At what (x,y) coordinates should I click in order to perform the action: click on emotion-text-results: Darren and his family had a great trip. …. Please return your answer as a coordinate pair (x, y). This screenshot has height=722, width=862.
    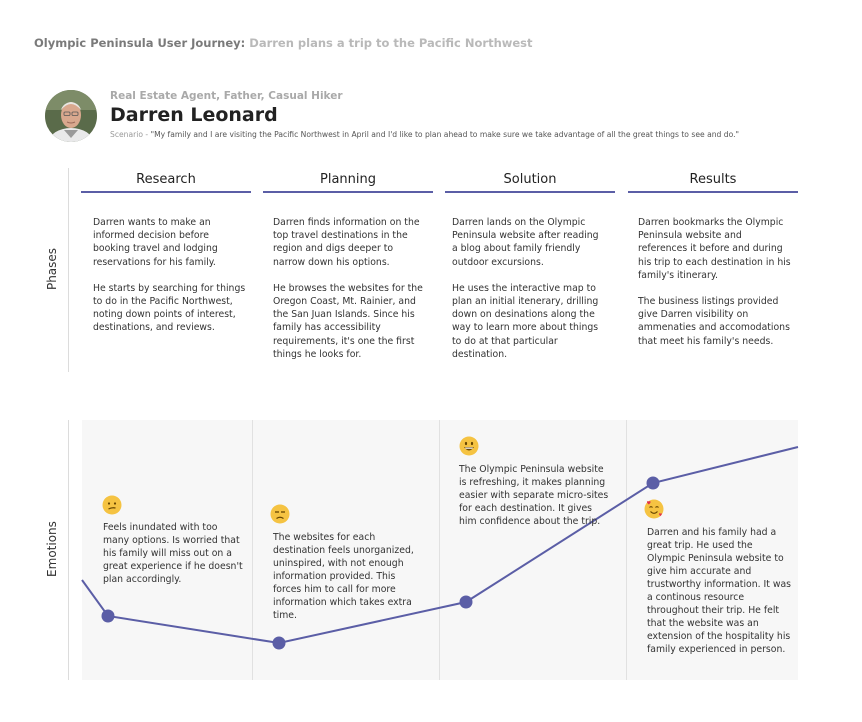
    Looking at the image, I should click on (719, 591).